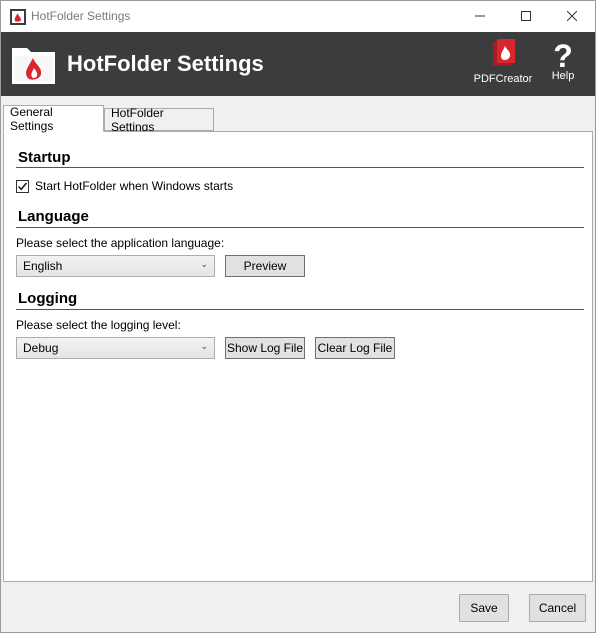 This screenshot has width=596, height=633. What do you see at coordinates (165, 63) in the screenshot?
I see `page-title: HotFolder Settings` at bounding box center [165, 63].